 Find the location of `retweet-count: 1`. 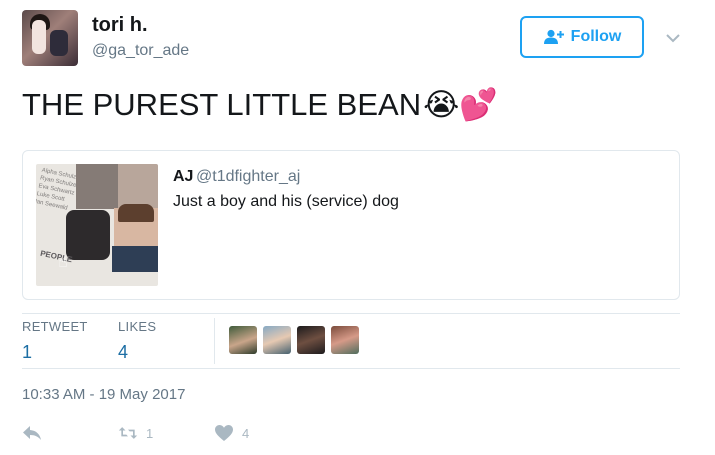

retweet-count: 1 is located at coordinates (27, 352).